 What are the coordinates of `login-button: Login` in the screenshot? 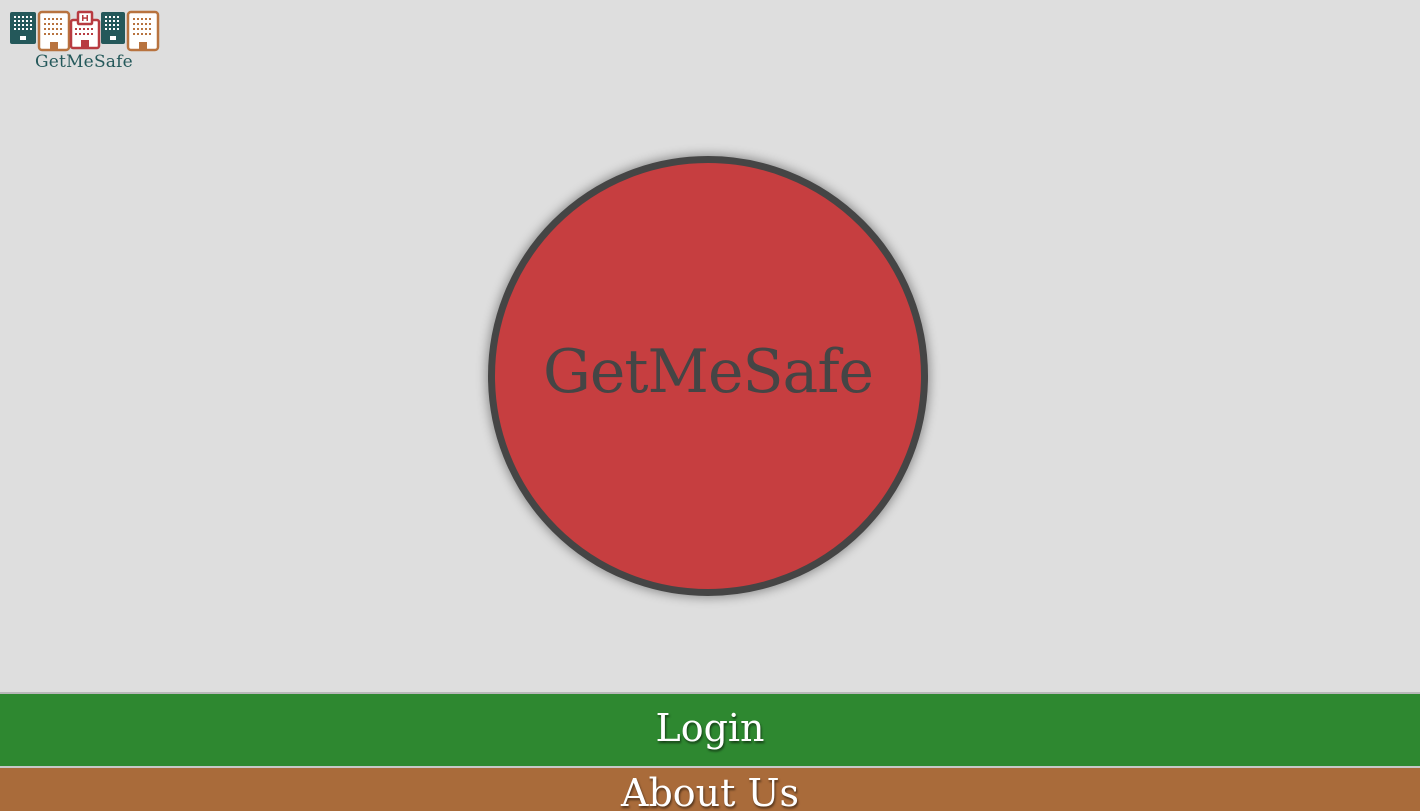 It's located at (710, 730).